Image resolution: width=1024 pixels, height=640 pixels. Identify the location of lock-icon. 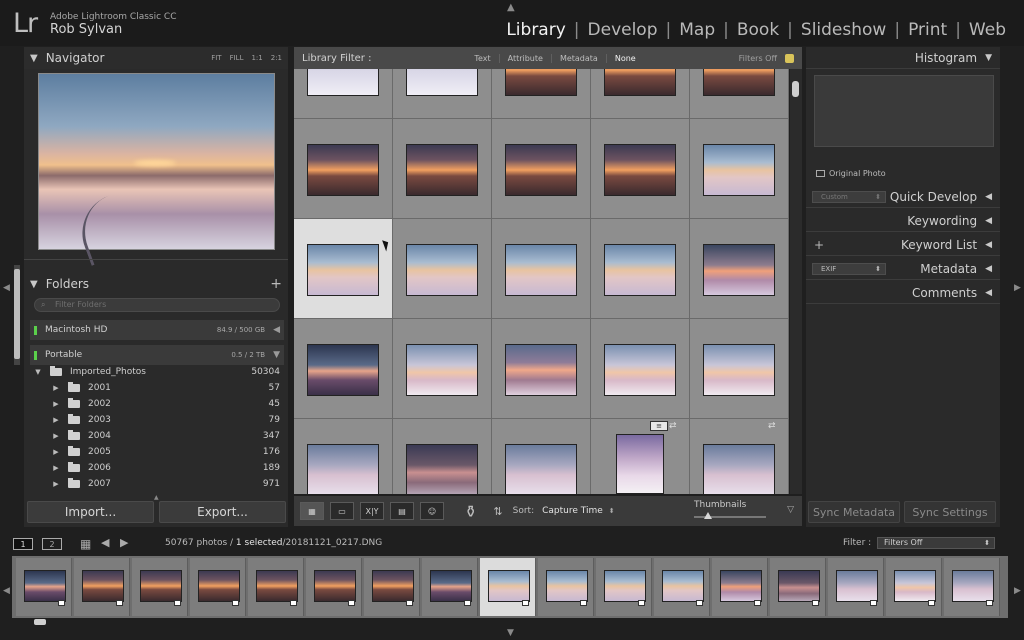
(789, 58).